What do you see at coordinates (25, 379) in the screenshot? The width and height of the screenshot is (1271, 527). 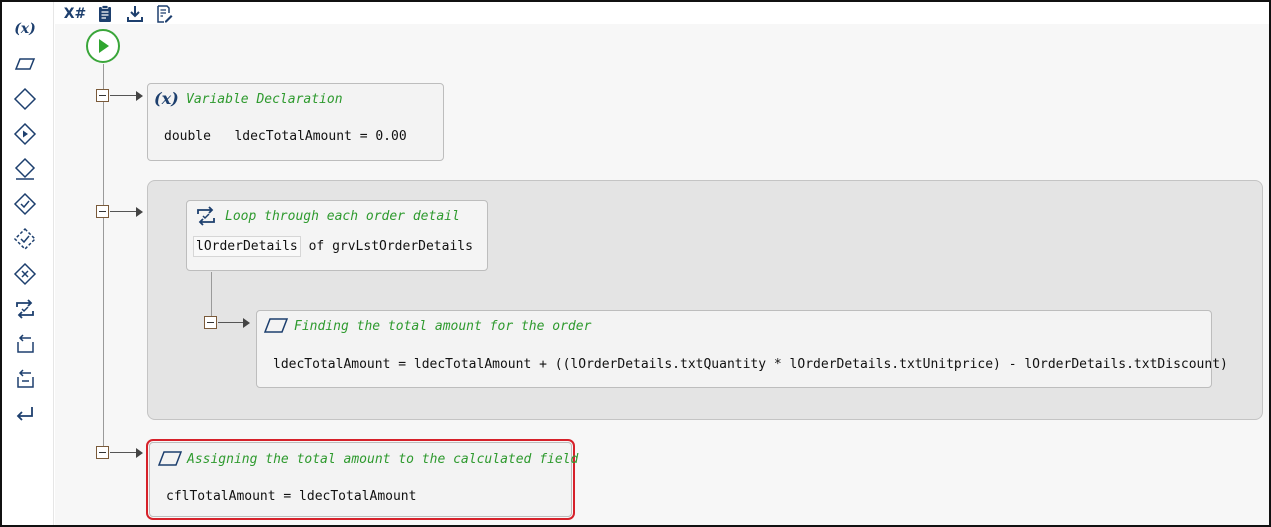 I see `return-list-icon` at bounding box center [25, 379].